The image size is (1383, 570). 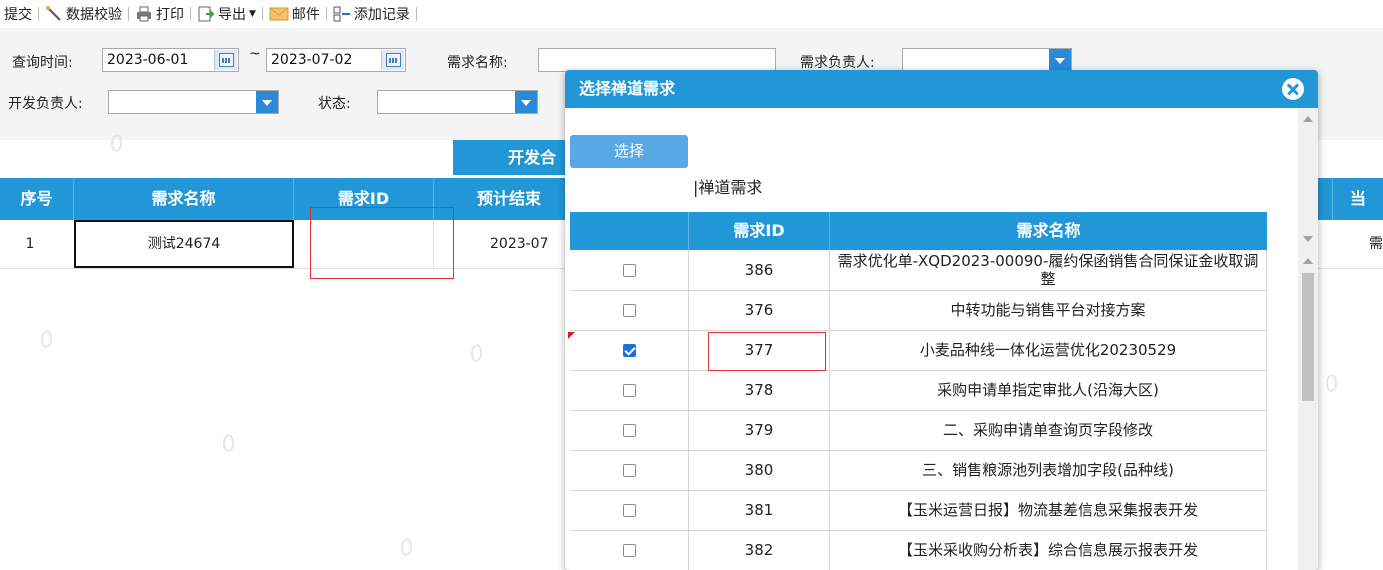 I want to click on table-row: 381 【玉米运营日报】物流基差信息采集报表开发, so click(x=918, y=510).